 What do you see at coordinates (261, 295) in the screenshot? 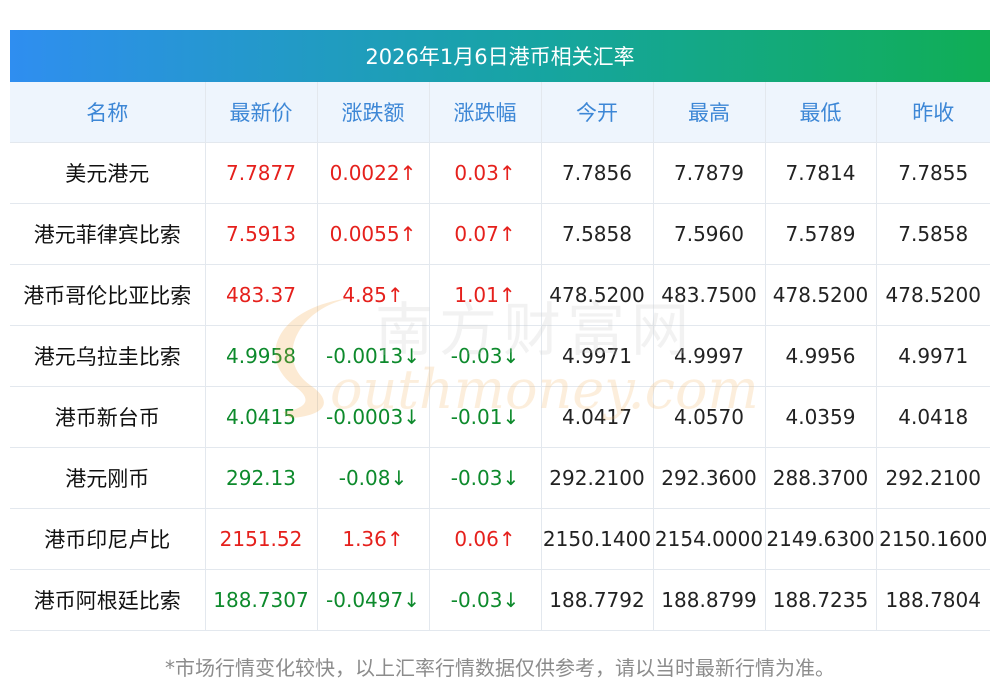
I see `cell-latest: 483.37` at bounding box center [261, 295].